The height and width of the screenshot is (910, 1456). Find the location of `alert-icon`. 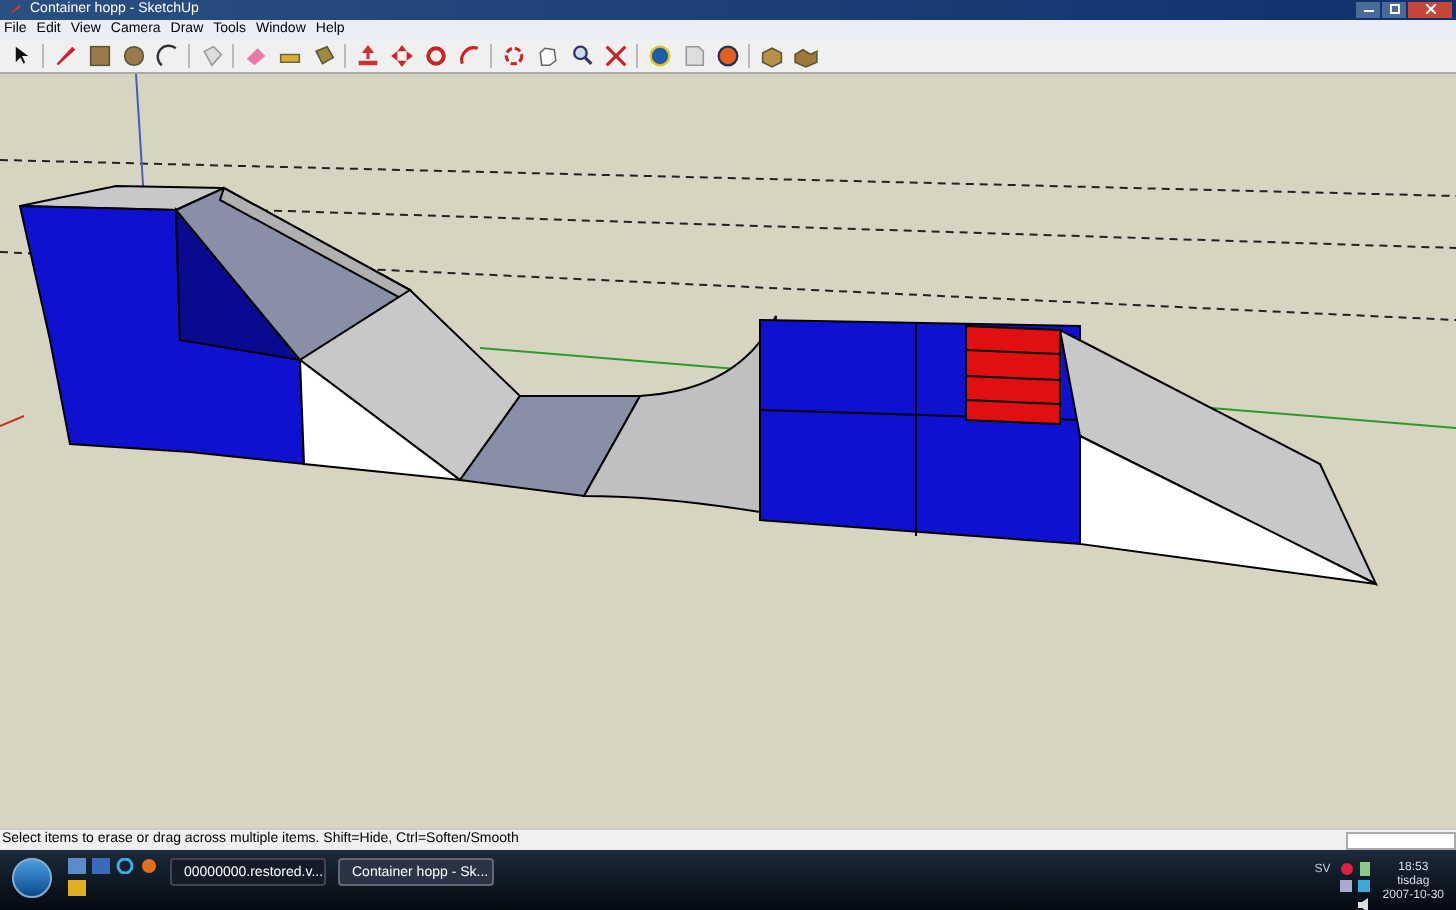

alert-icon is located at coordinates (1347, 869).